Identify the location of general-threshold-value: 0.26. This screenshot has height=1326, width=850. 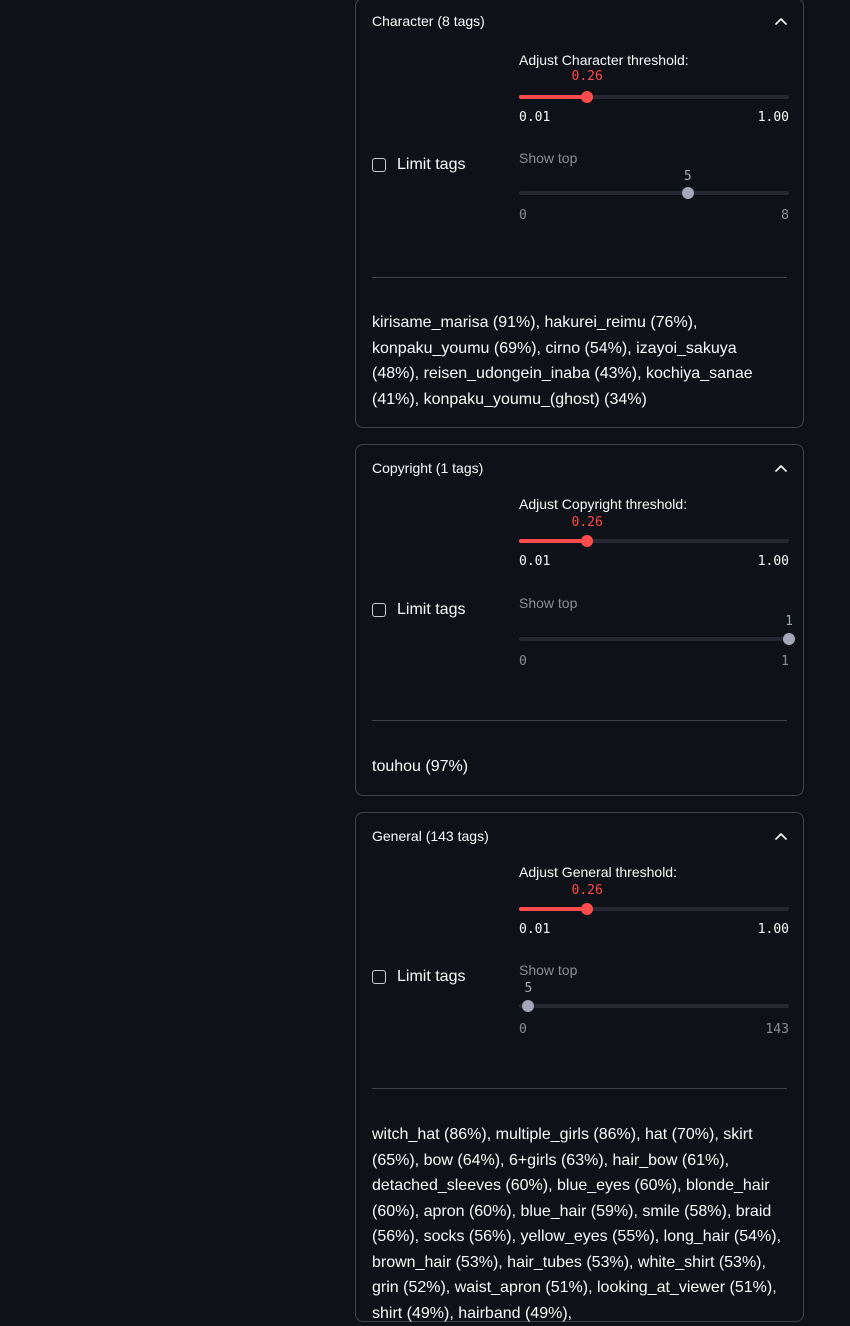
(587, 890).